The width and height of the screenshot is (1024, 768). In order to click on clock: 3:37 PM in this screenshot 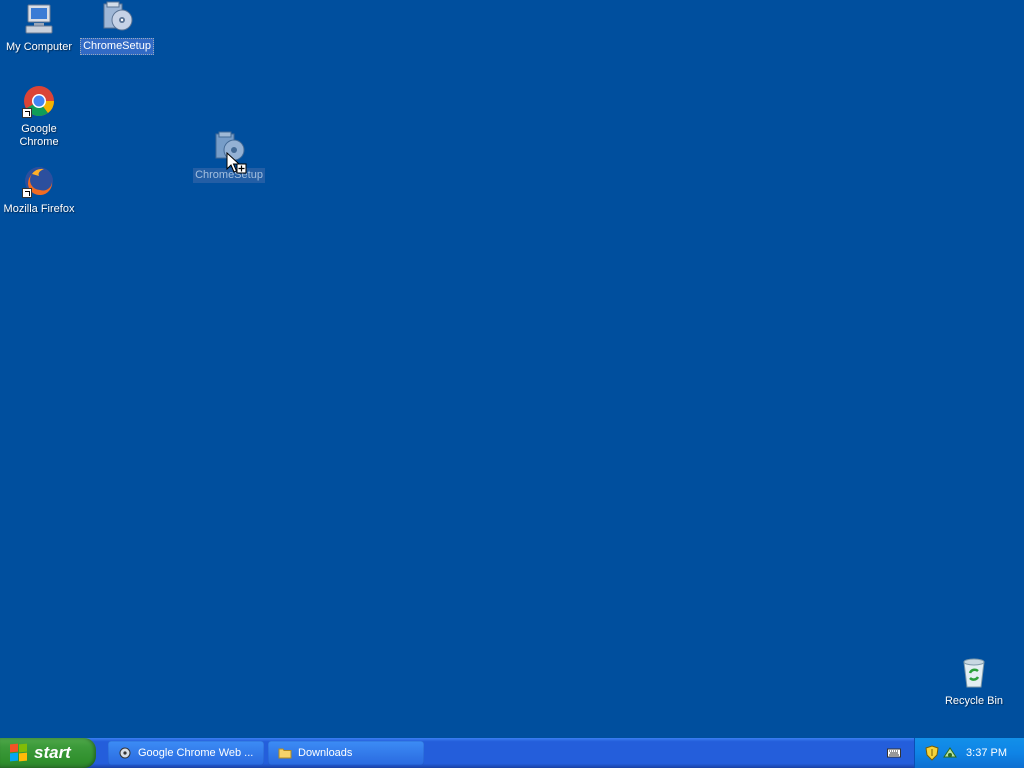, I will do `click(986, 753)`.